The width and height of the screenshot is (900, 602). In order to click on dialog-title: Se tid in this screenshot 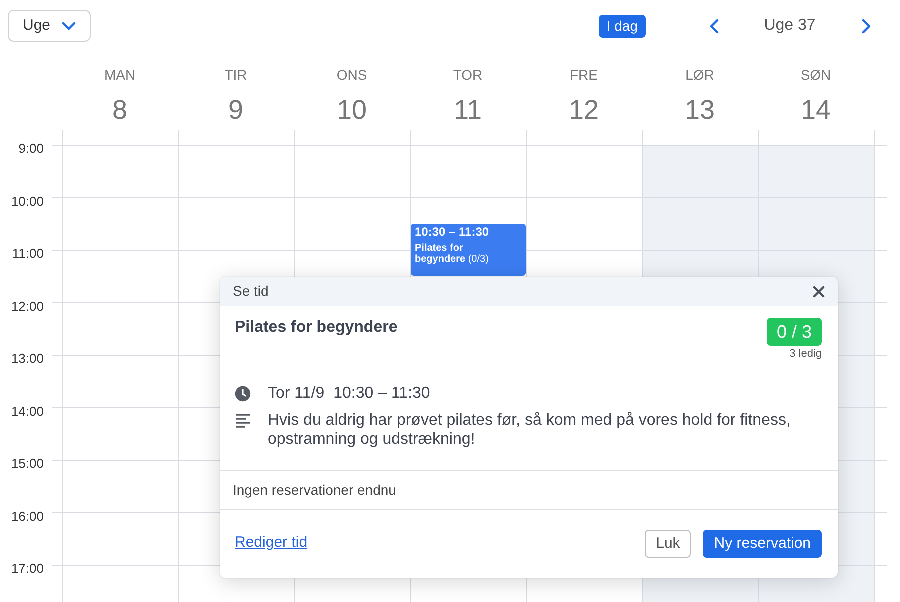, I will do `click(251, 291)`.